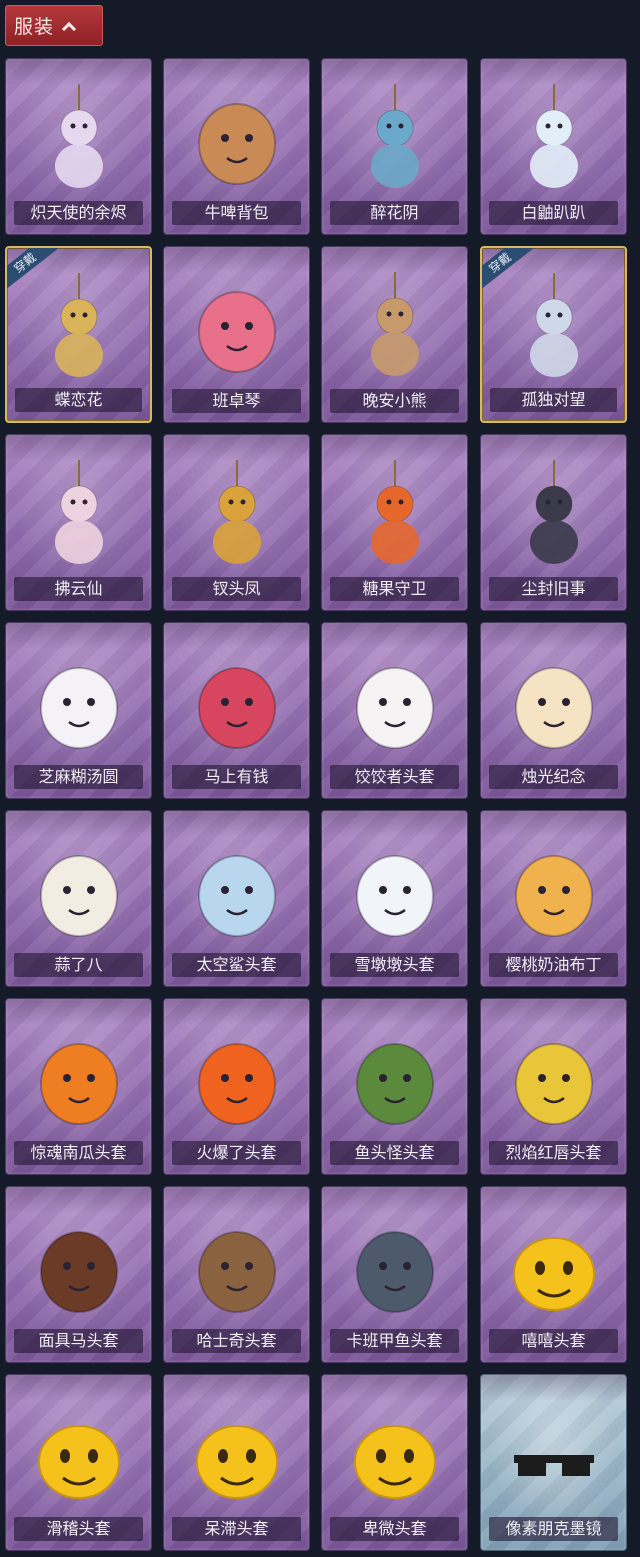 Image resolution: width=640 pixels, height=1557 pixels. Describe the element at coordinates (236, 589) in the screenshot. I see `costume-name: 钗头凤` at that location.